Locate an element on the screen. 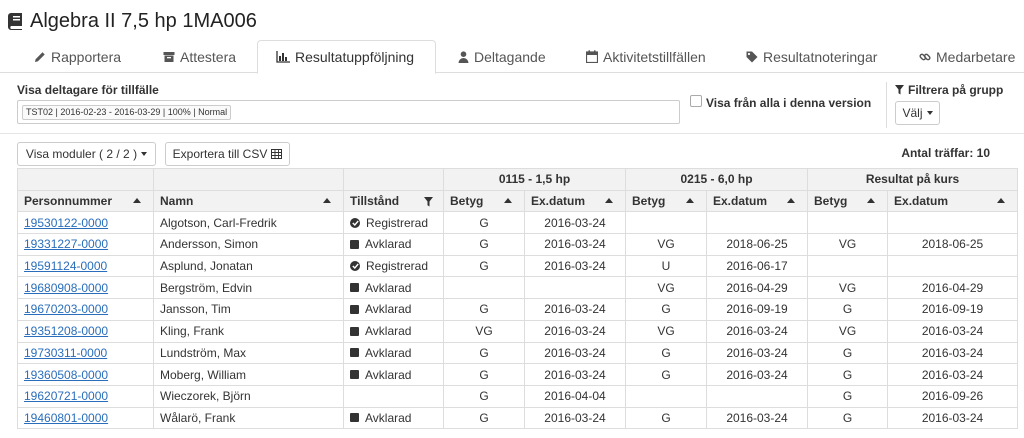 This screenshot has width=1024, height=438. all-versions-checkbox is located at coordinates (696, 101).